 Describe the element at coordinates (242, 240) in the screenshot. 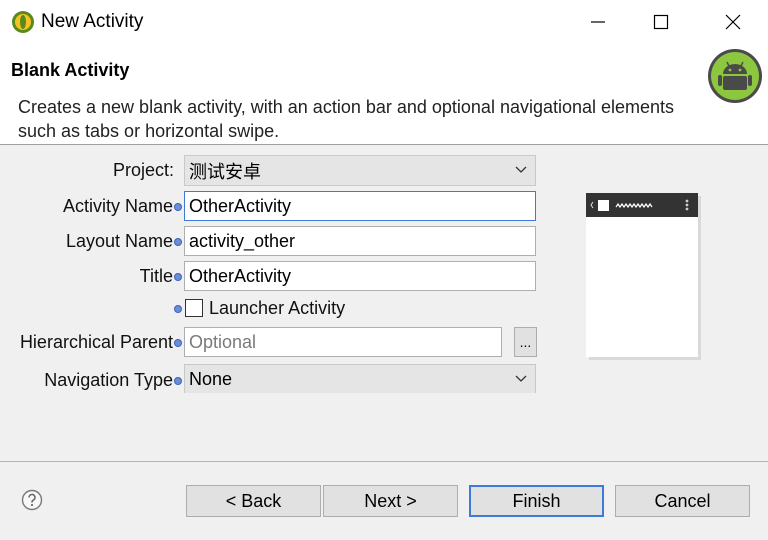

I see `layout-name-value: activity_other` at that location.